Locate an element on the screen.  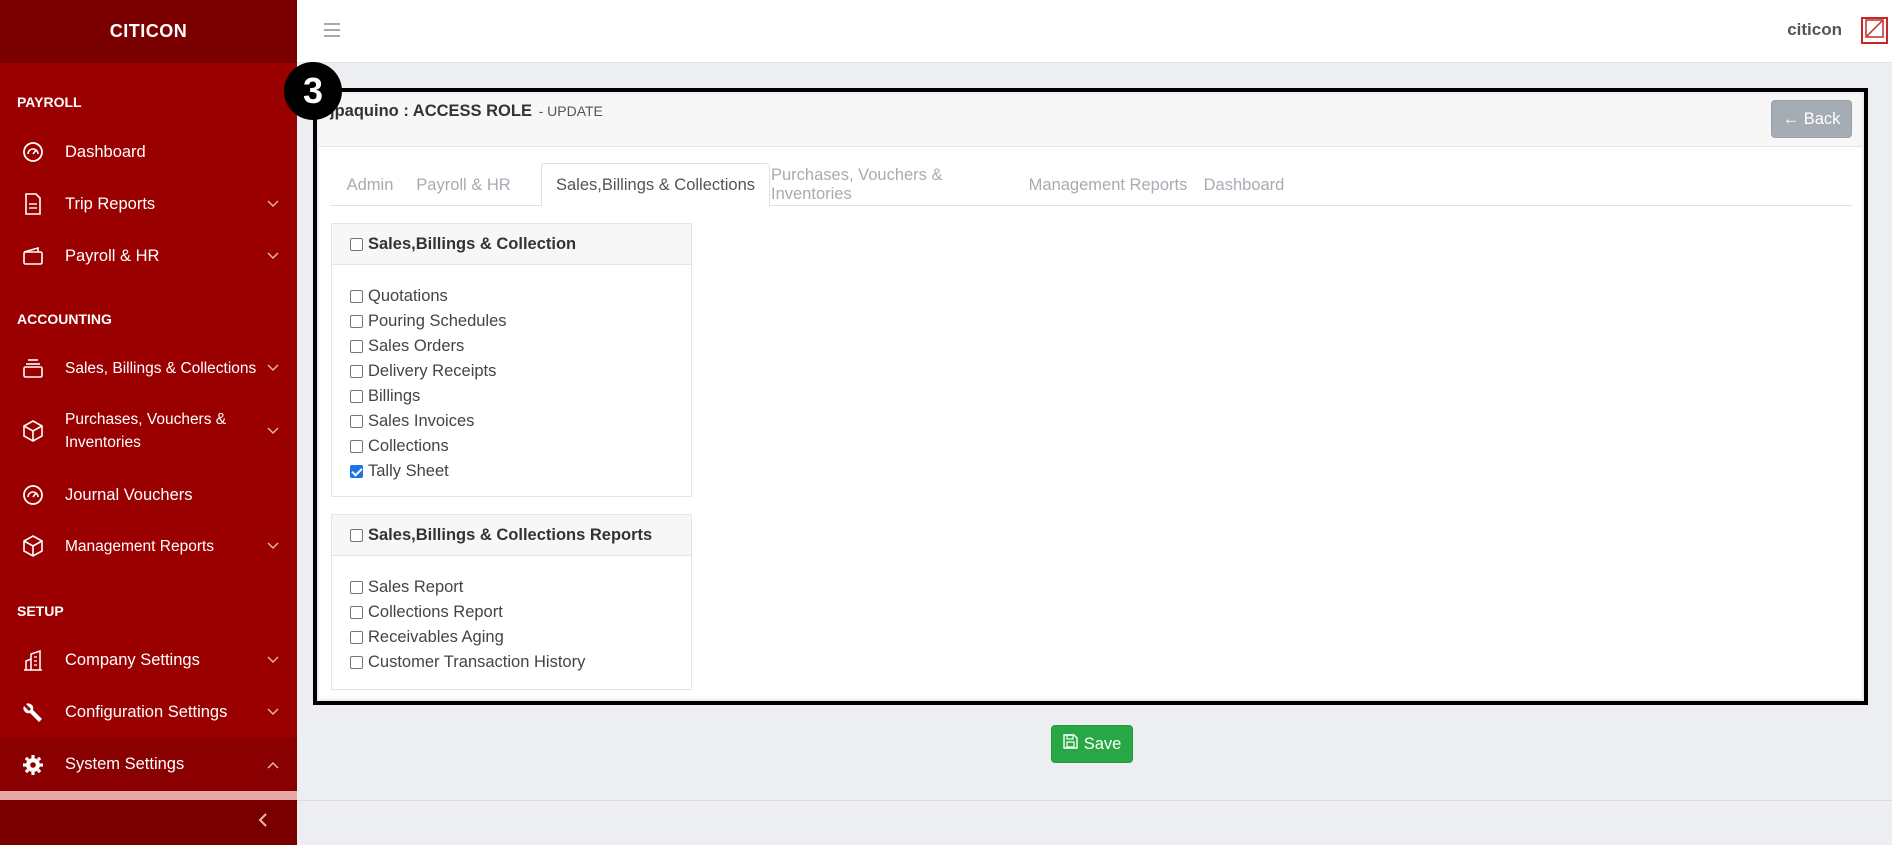
sidebar-item-purchases: Purchases, Vouchers & Inventories is located at coordinates (148, 431).